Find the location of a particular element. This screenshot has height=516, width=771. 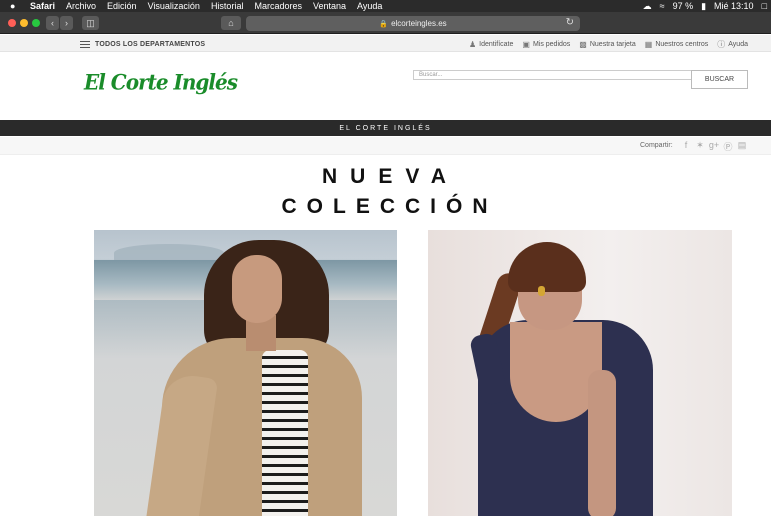

reload-icon: ↻ is located at coordinates (570, 22).